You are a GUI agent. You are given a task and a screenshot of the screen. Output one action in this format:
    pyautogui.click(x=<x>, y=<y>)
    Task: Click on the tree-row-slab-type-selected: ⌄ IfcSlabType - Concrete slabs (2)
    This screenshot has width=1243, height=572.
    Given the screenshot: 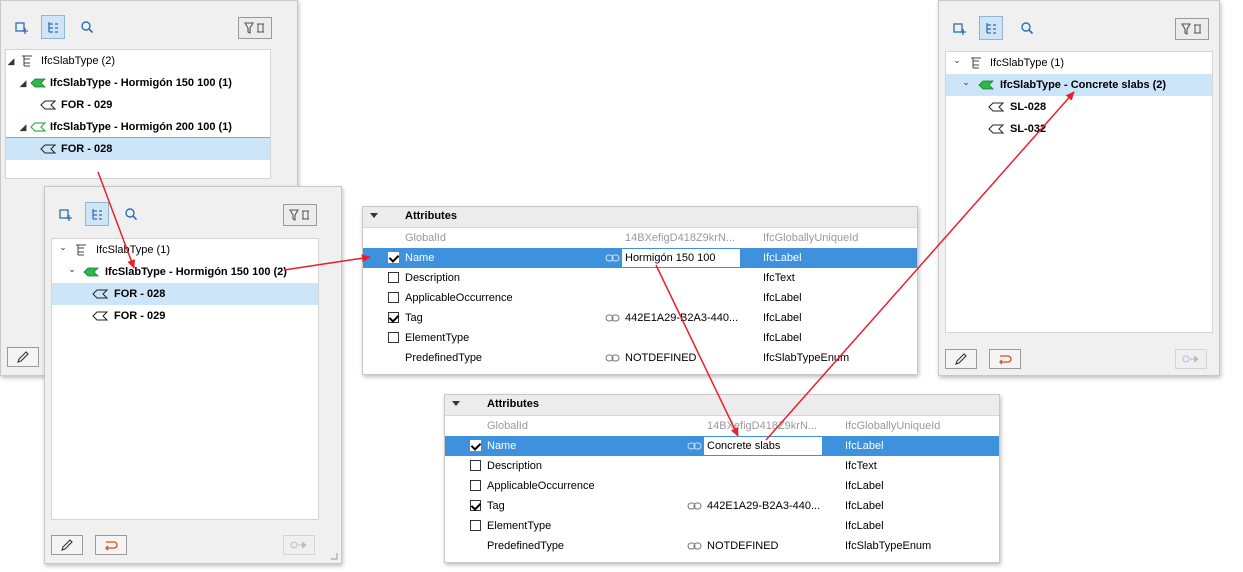 What is the action you would take?
    pyautogui.click(x=1079, y=85)
    